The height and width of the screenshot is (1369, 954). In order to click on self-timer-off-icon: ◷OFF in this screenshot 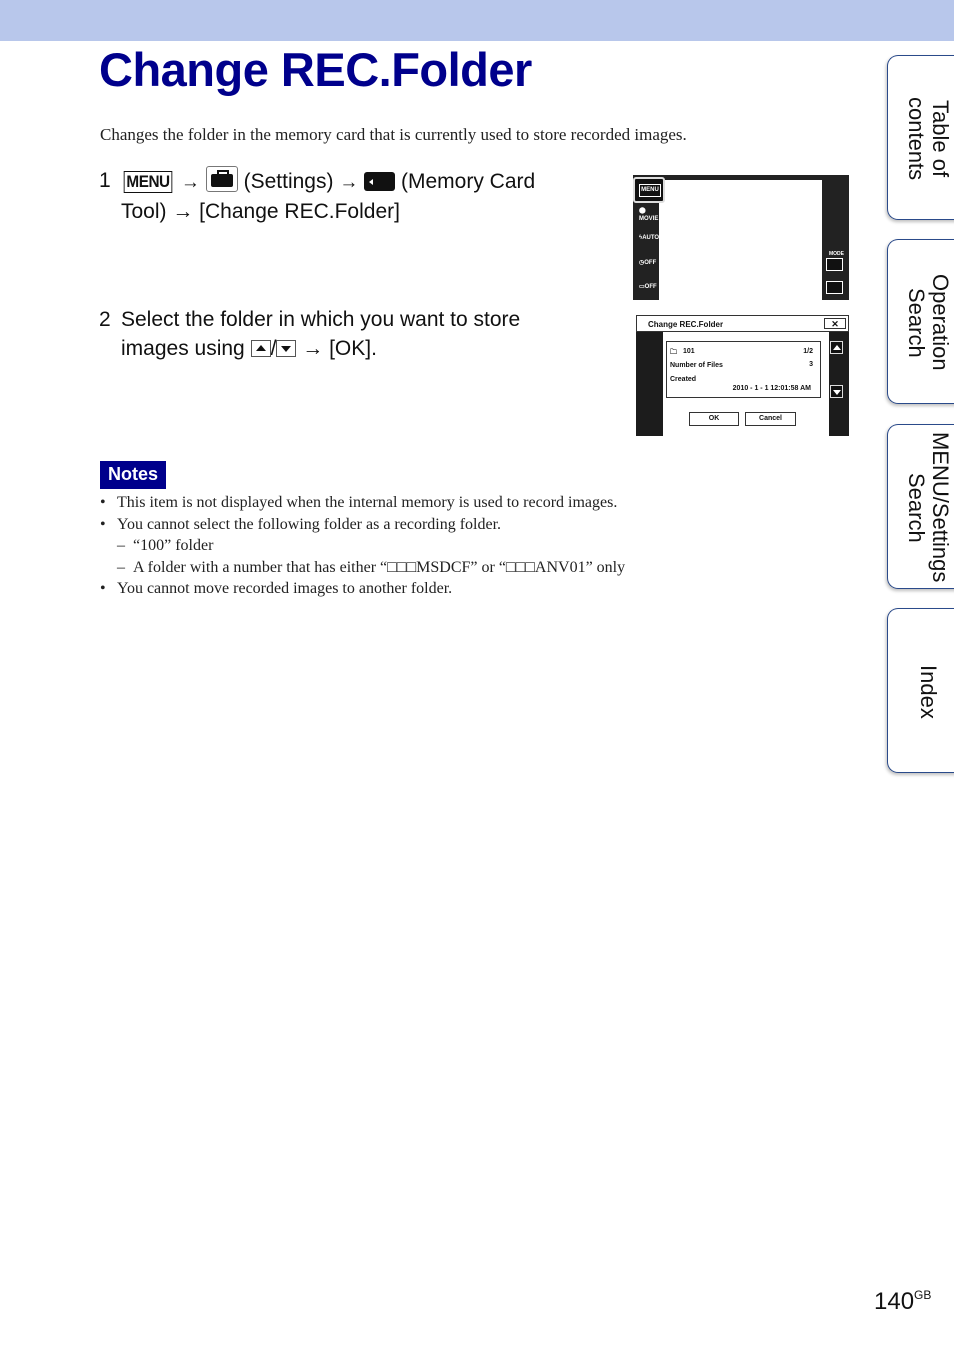, I will do `click(648, 263)`.